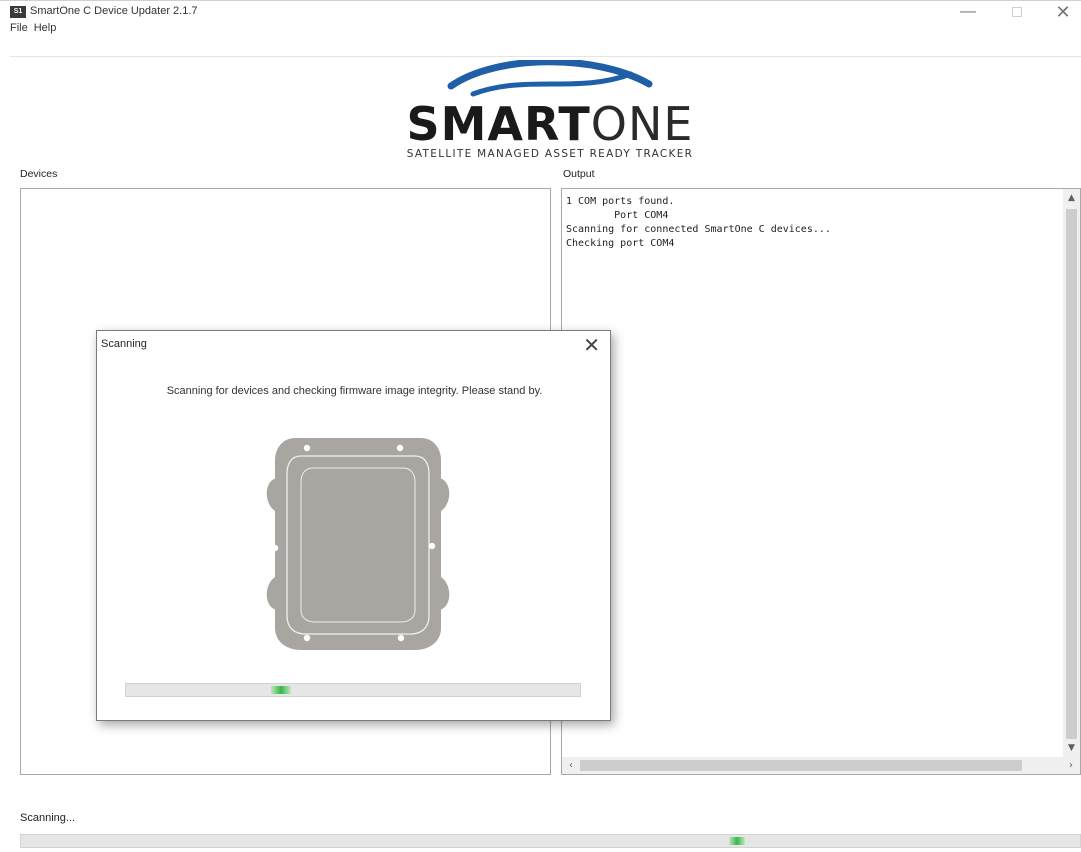 This screenshot has height=852, width=1081. I want to click on output-label: Output, so click(579, 174).